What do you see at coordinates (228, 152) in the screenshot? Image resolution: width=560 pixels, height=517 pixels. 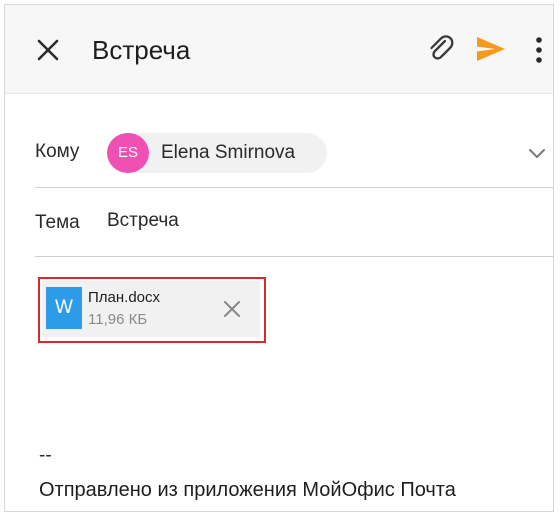 I see `recipient-name: Elena Smirnova` at bounding box center [228, 152].